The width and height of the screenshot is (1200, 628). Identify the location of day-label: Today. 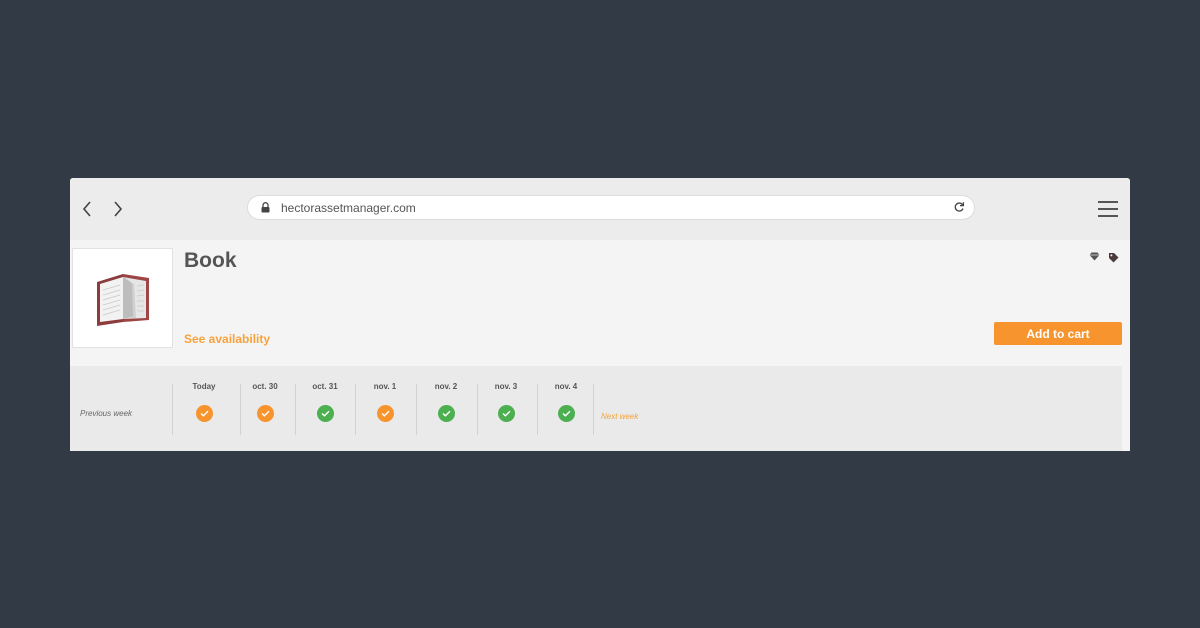
(204, 386).